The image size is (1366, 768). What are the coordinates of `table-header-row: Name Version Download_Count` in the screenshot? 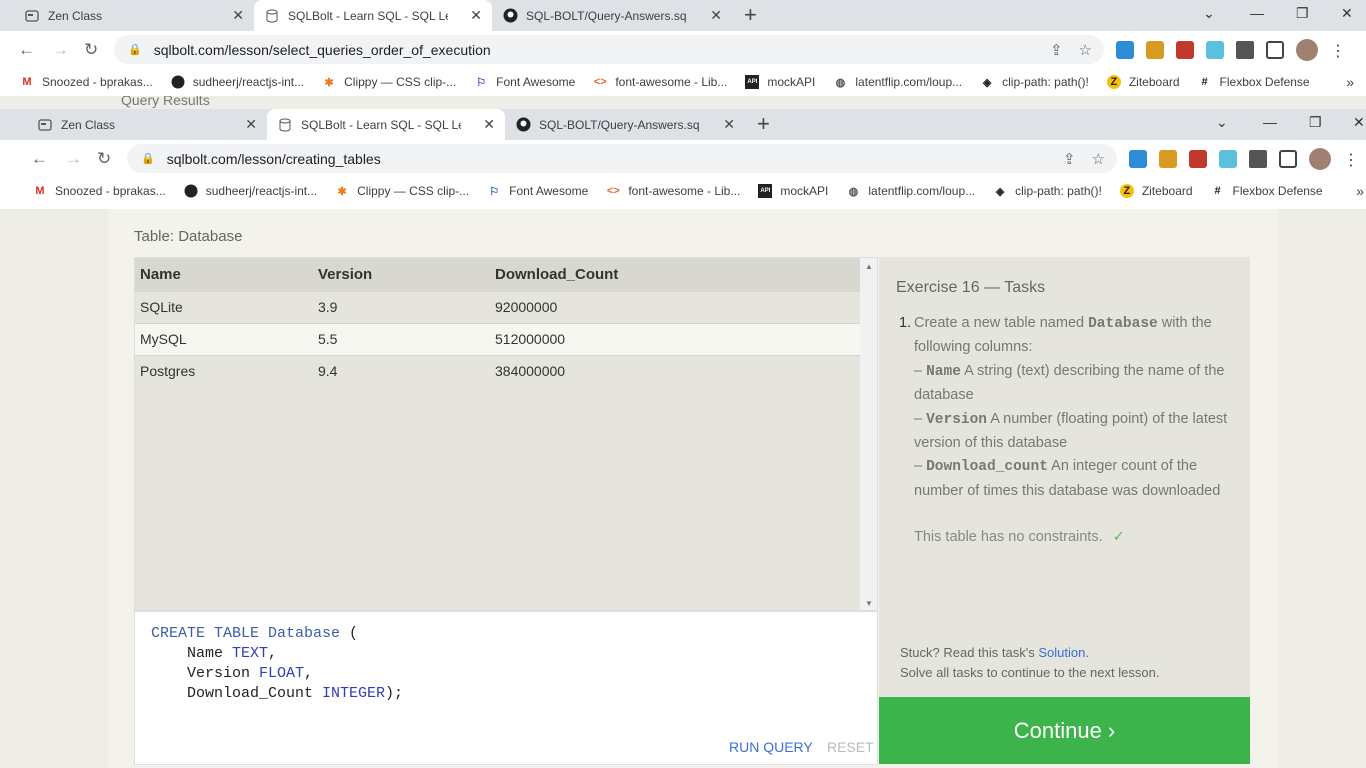 It's located at (498, 274).